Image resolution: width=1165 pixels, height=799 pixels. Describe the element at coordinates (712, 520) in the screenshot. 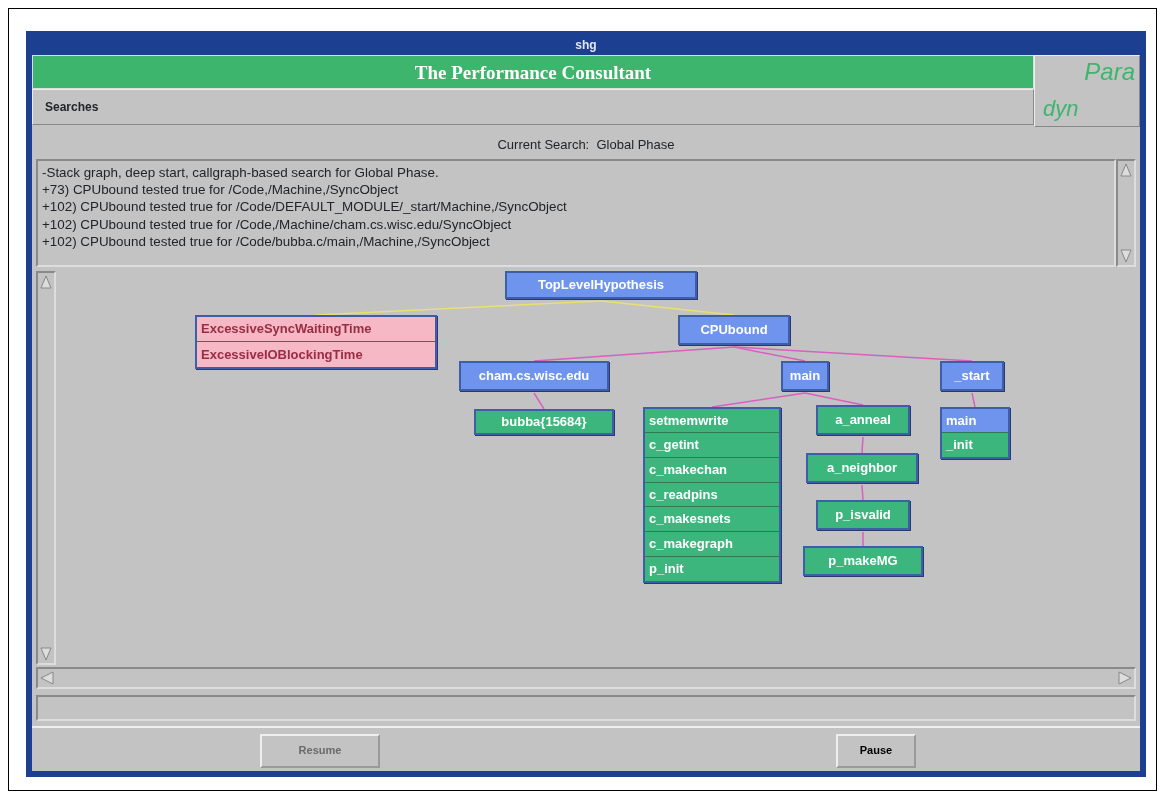

I see `graph-node: c_makesnets` at that location.